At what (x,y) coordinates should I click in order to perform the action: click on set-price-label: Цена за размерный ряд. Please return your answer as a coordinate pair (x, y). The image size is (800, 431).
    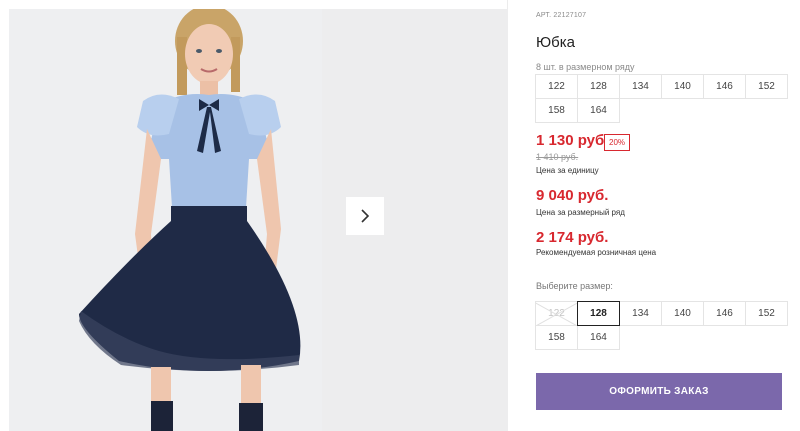
    Looking at the image, I should click on (580, 212).